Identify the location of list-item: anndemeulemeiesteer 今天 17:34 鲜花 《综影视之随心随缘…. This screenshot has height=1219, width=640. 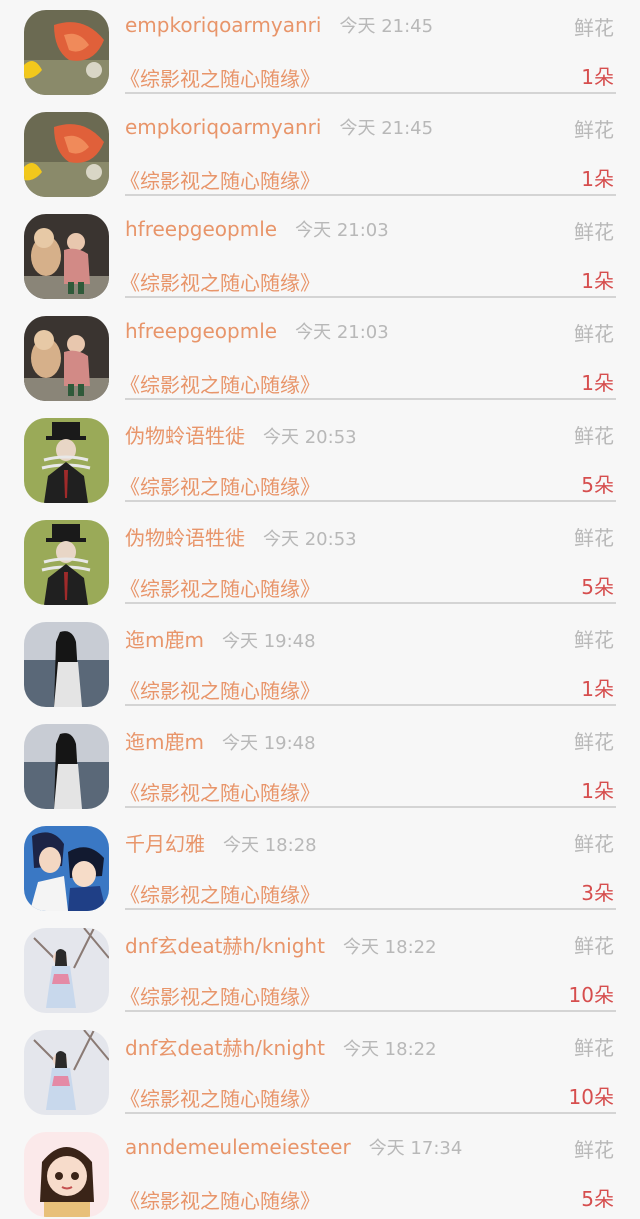
(320, 1170).